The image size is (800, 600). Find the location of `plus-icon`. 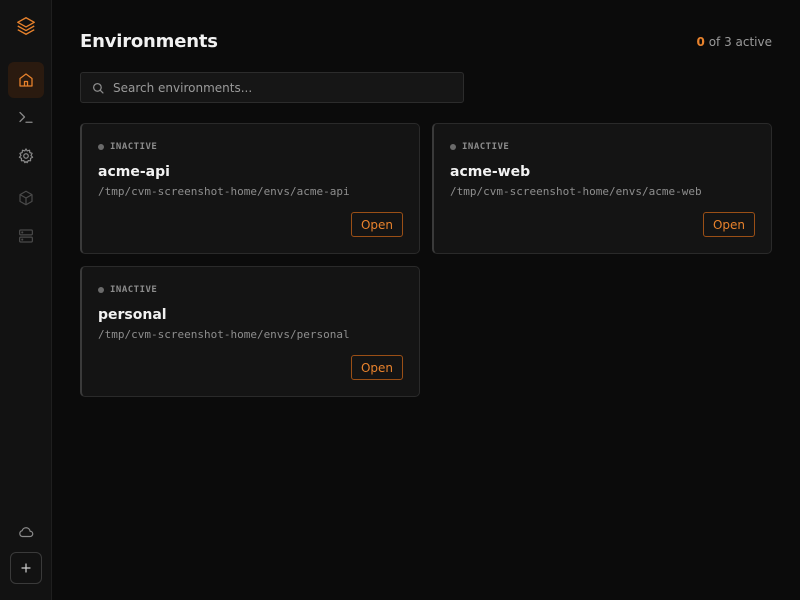

plus-icon is located at coordinates (26, 568).